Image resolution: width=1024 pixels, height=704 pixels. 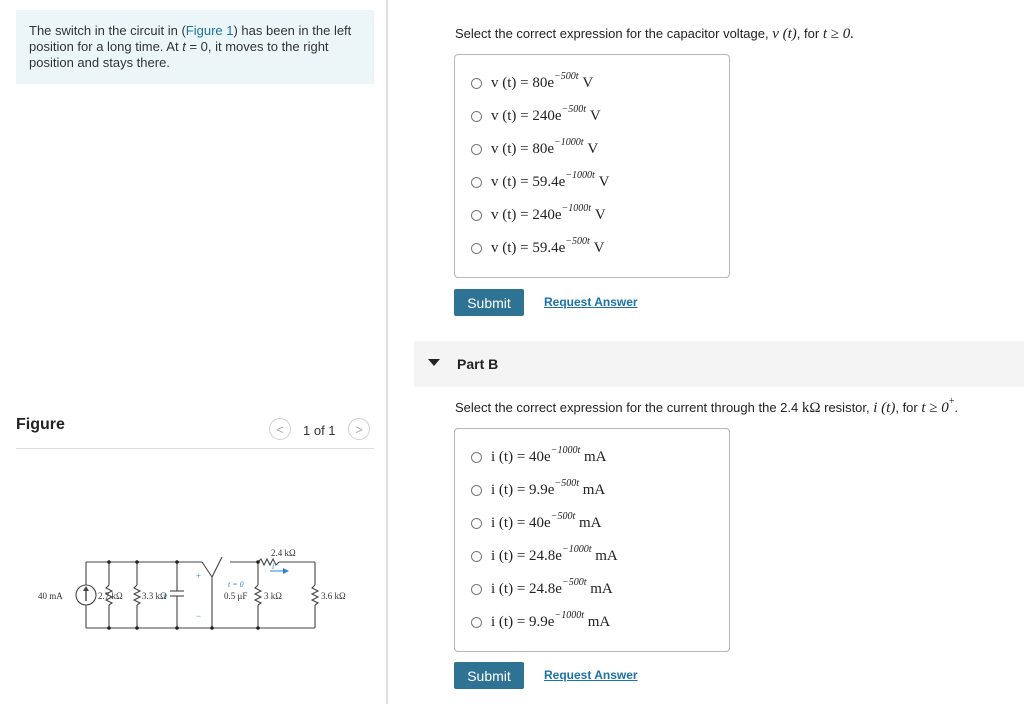 What do you see at coordinates (489, 675) in the screenshot?
I see `part-b-submit-button: Submit` at bounding box center [489, 675].